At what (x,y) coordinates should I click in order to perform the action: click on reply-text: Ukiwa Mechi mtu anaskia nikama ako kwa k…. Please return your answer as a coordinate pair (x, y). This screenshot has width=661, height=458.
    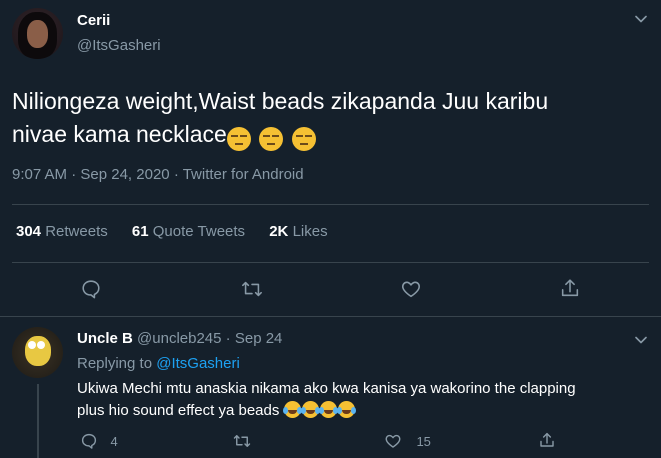
    Looking at the image, I should click on (362, 400).